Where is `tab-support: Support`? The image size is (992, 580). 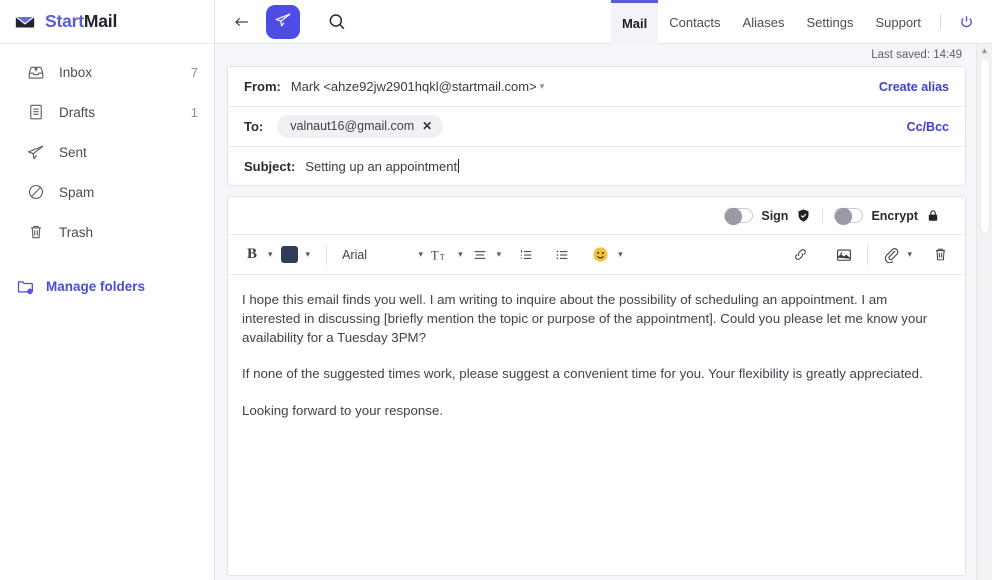
tab-support: Support is located at coordinates (898, 22).